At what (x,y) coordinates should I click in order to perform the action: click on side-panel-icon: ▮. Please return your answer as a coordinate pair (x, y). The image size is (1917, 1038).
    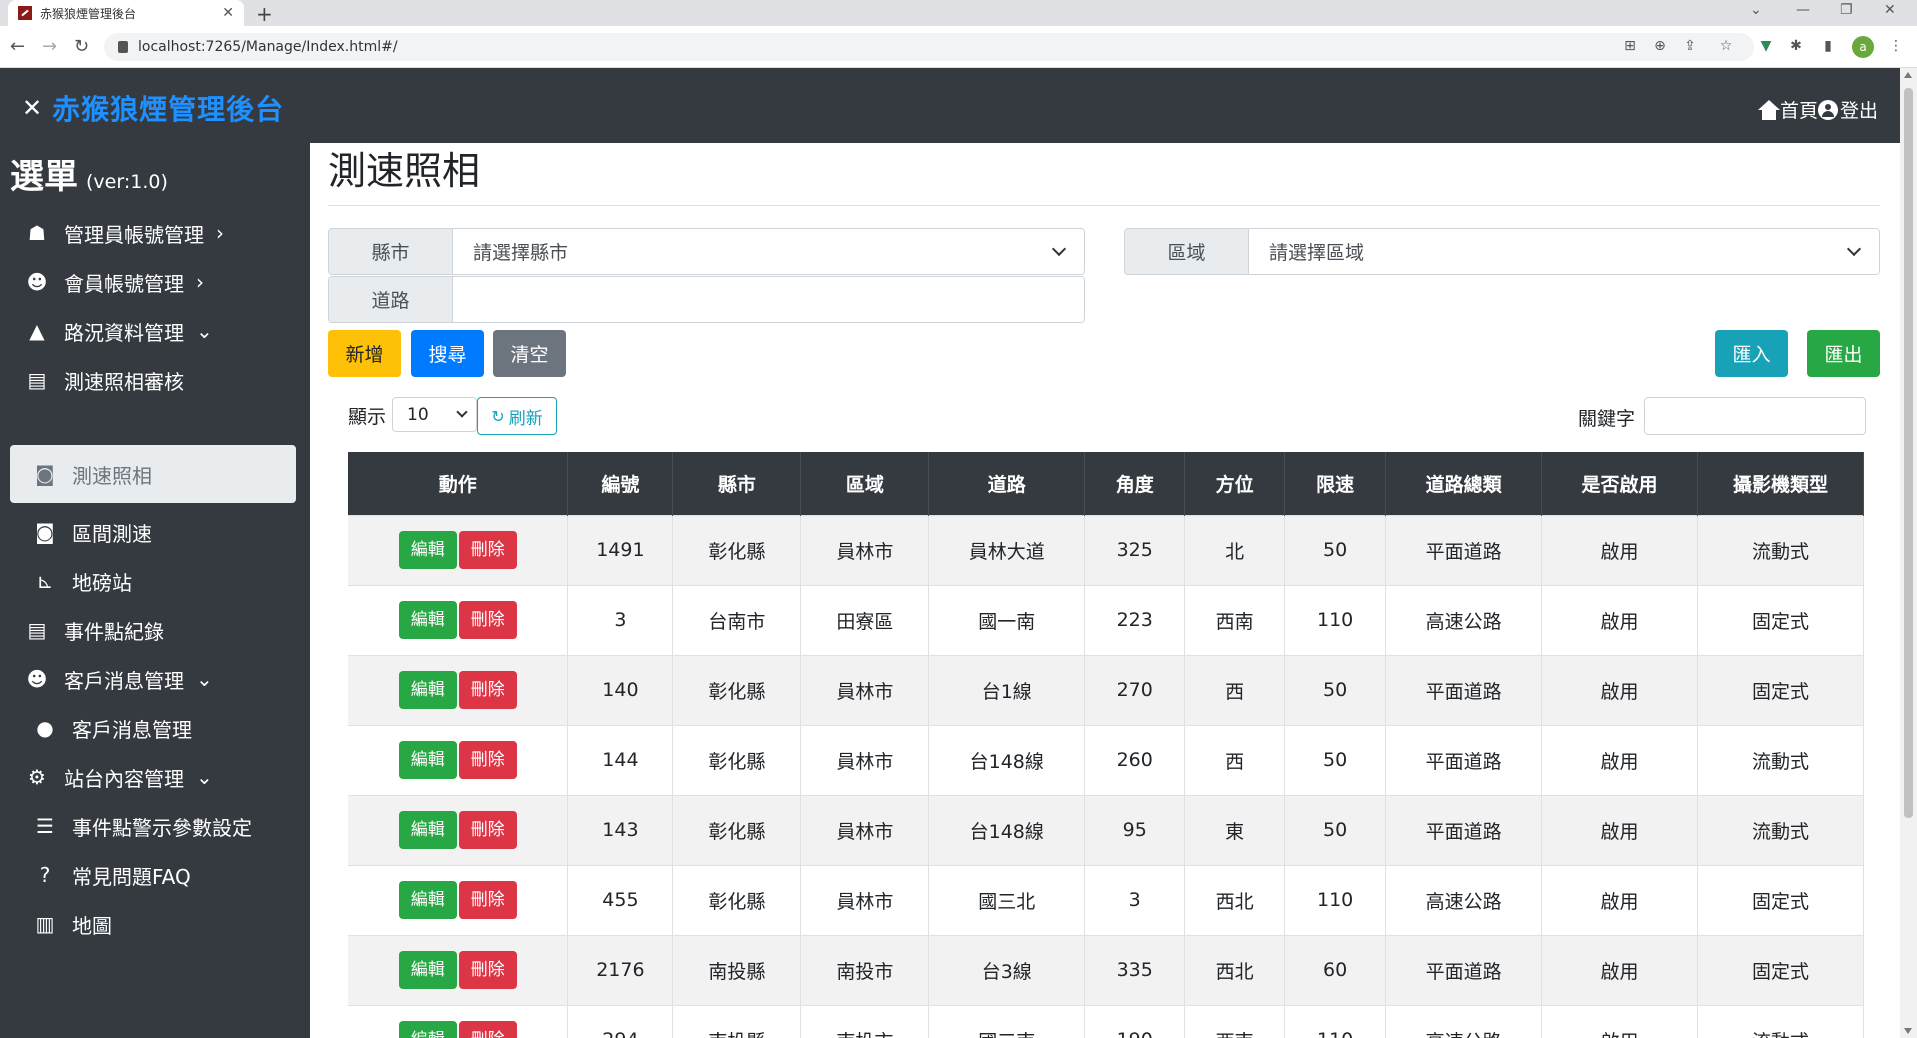
    Looking at the image, I should click on (1828, 46).